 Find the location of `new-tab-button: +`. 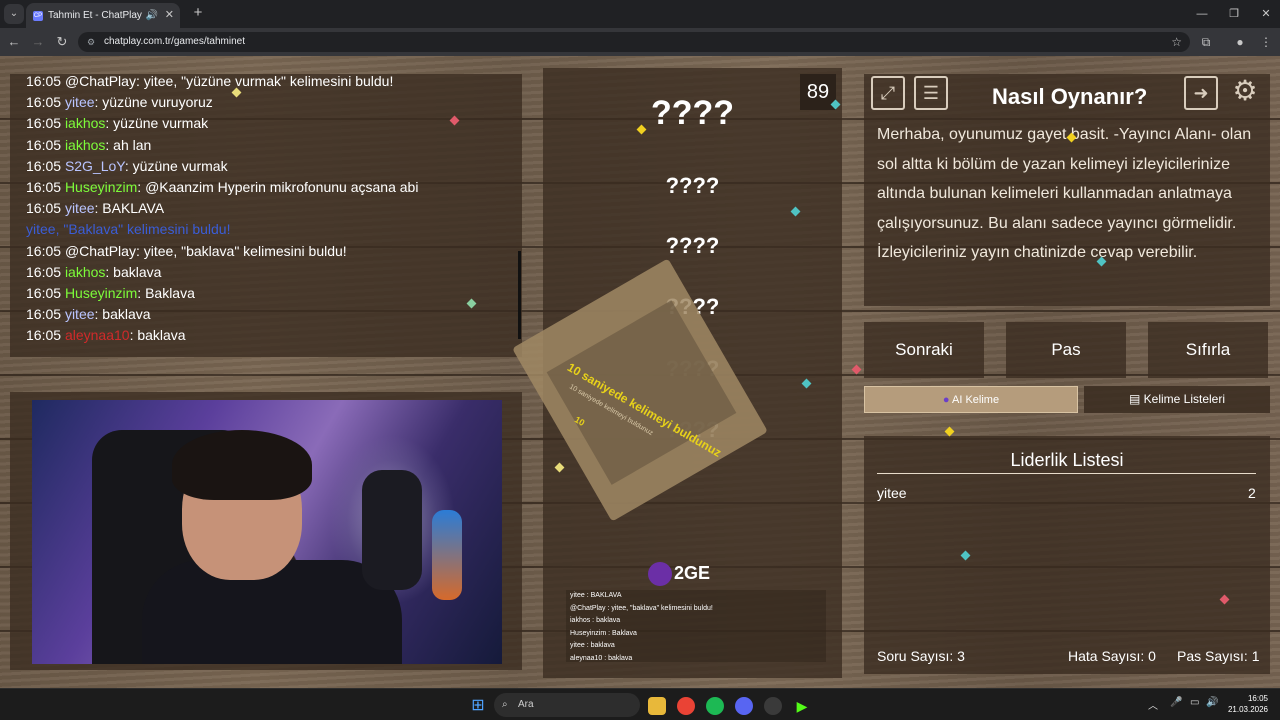

new-tab-button: + is located at coordinates (198, 13).